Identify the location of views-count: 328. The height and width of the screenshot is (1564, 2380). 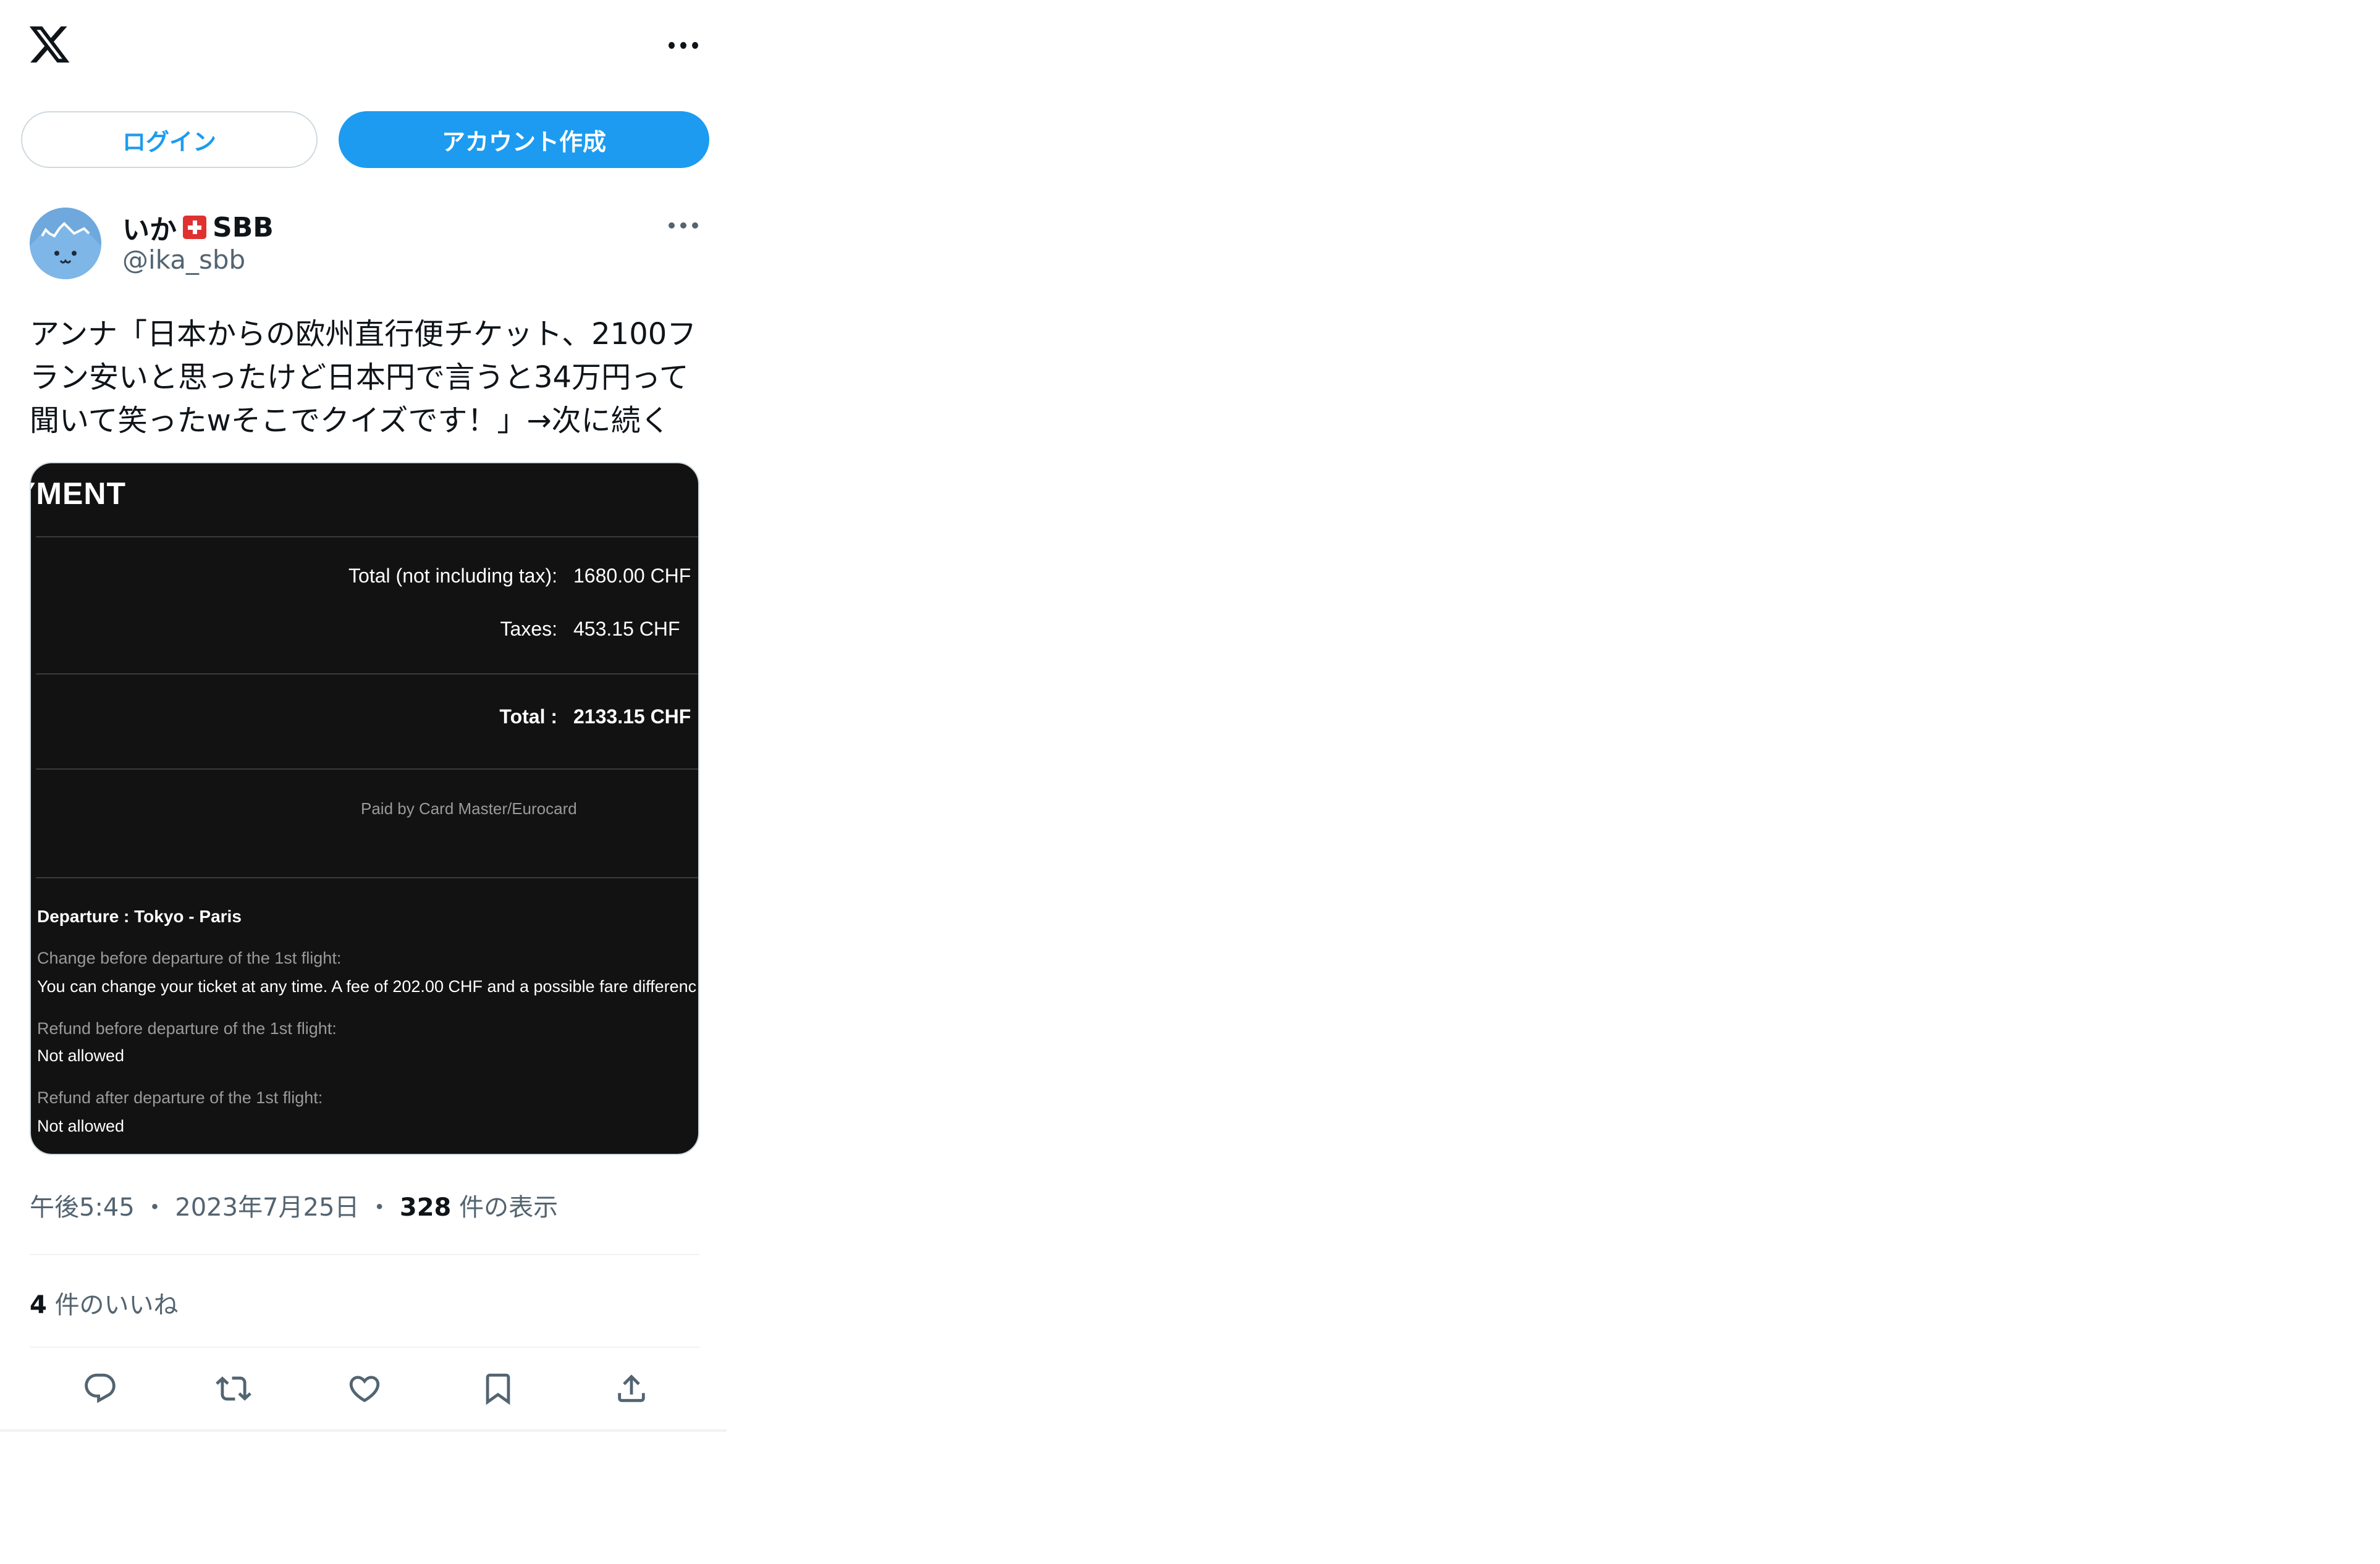
(426, 1207).